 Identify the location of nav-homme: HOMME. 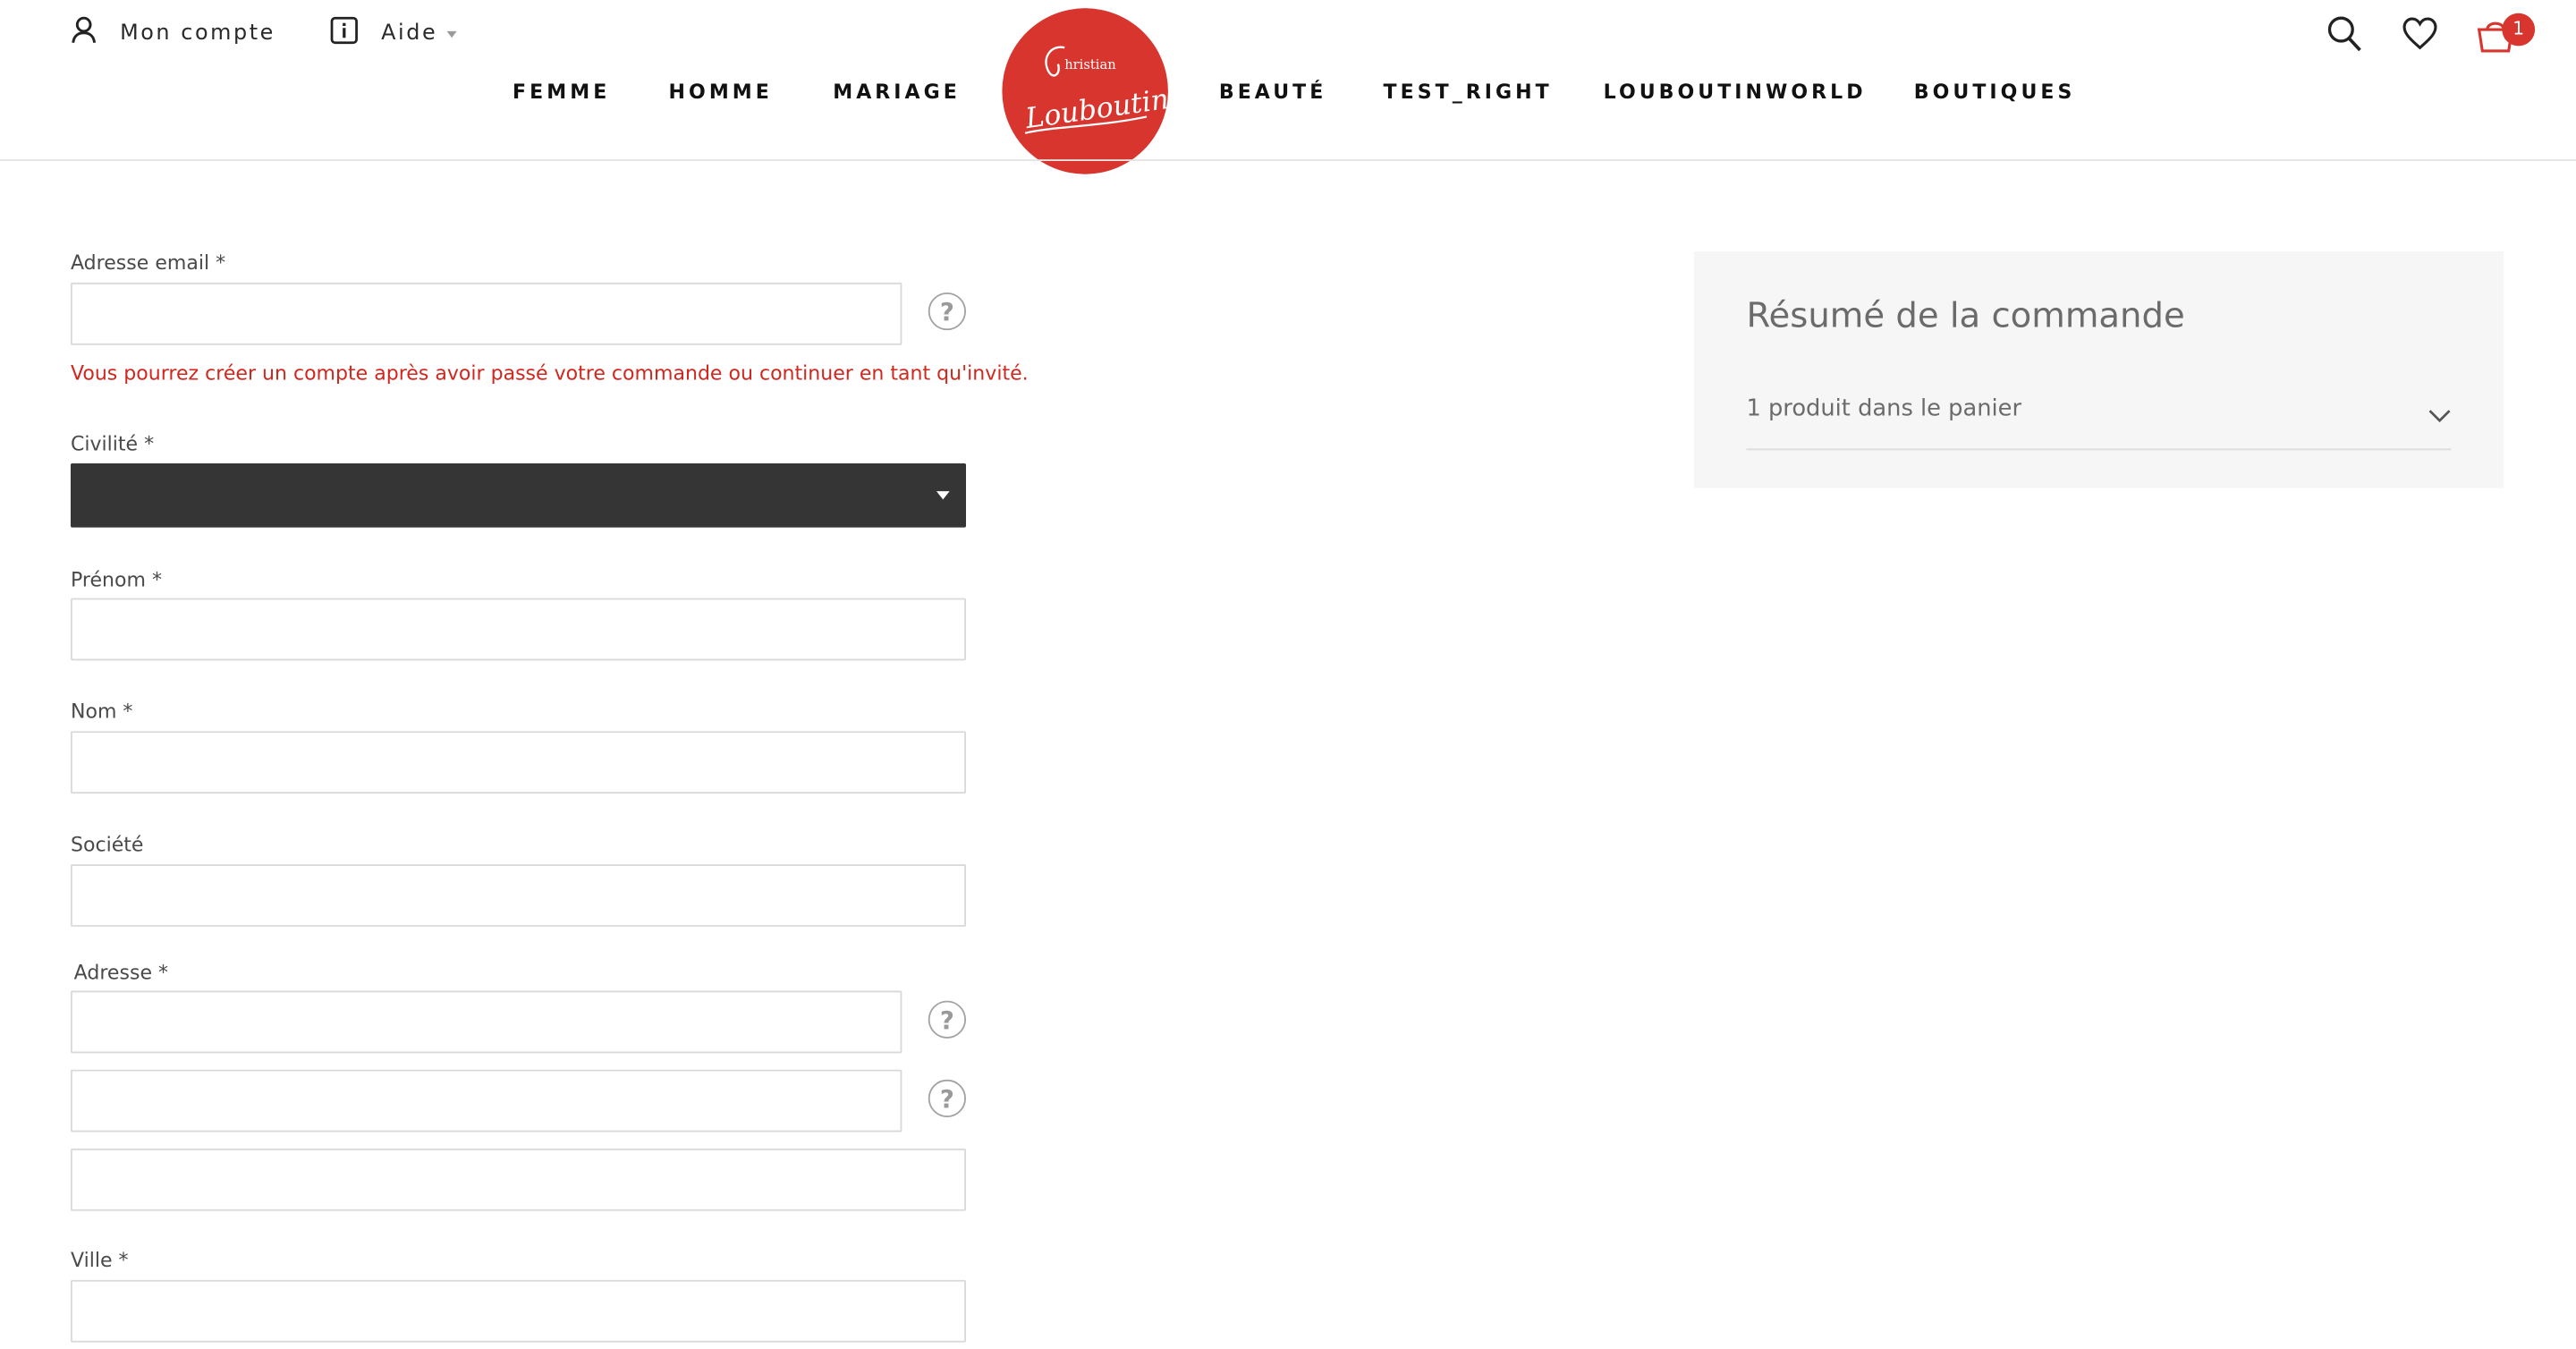
(721, 92).